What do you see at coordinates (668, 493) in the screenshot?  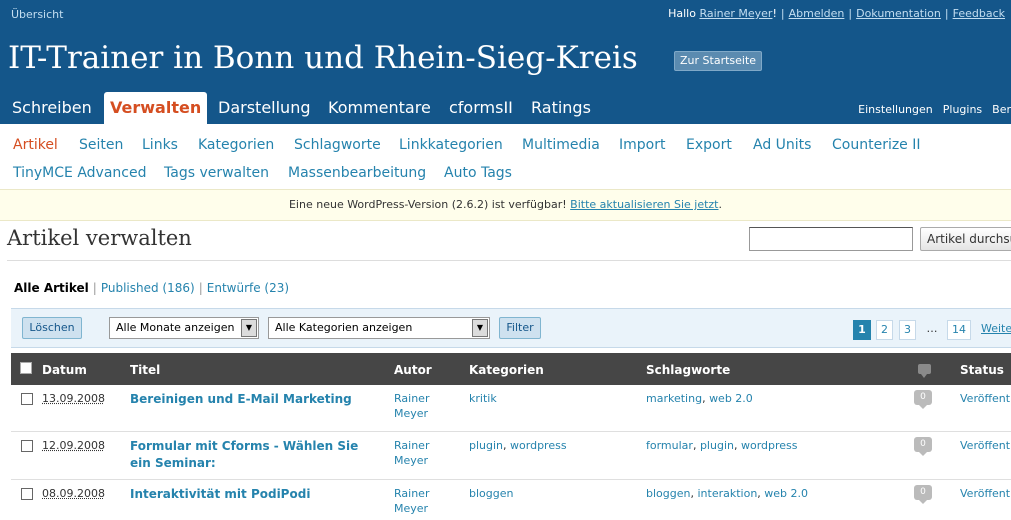 I see `tag-link: bloggen` at bounding box center [668, 493].